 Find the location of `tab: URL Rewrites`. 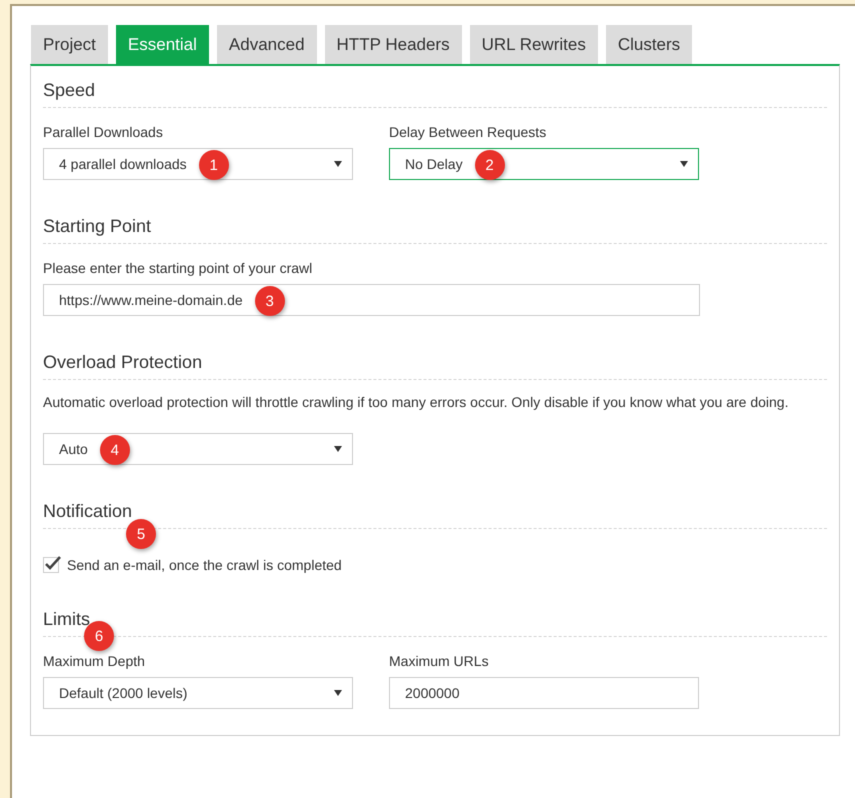

tab: URL Rewrites is located at coordinates (534, 44).